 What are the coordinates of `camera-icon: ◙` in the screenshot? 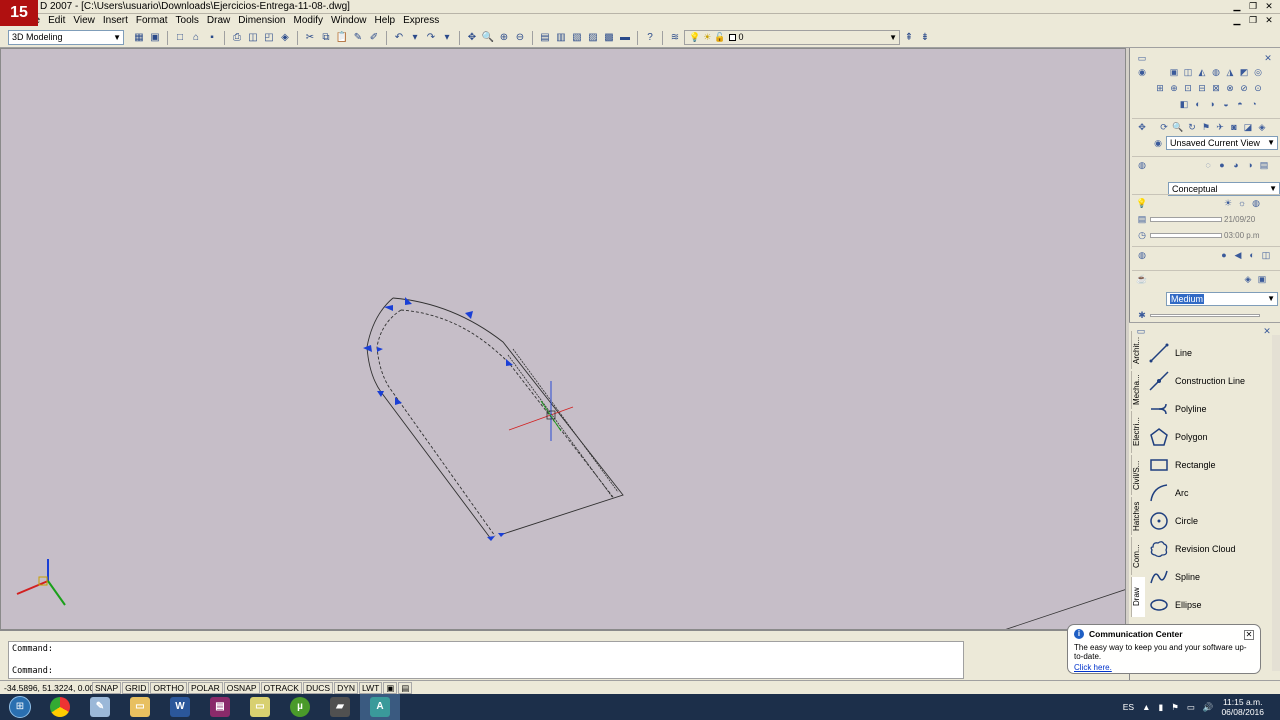 It's located at (1234, 127).